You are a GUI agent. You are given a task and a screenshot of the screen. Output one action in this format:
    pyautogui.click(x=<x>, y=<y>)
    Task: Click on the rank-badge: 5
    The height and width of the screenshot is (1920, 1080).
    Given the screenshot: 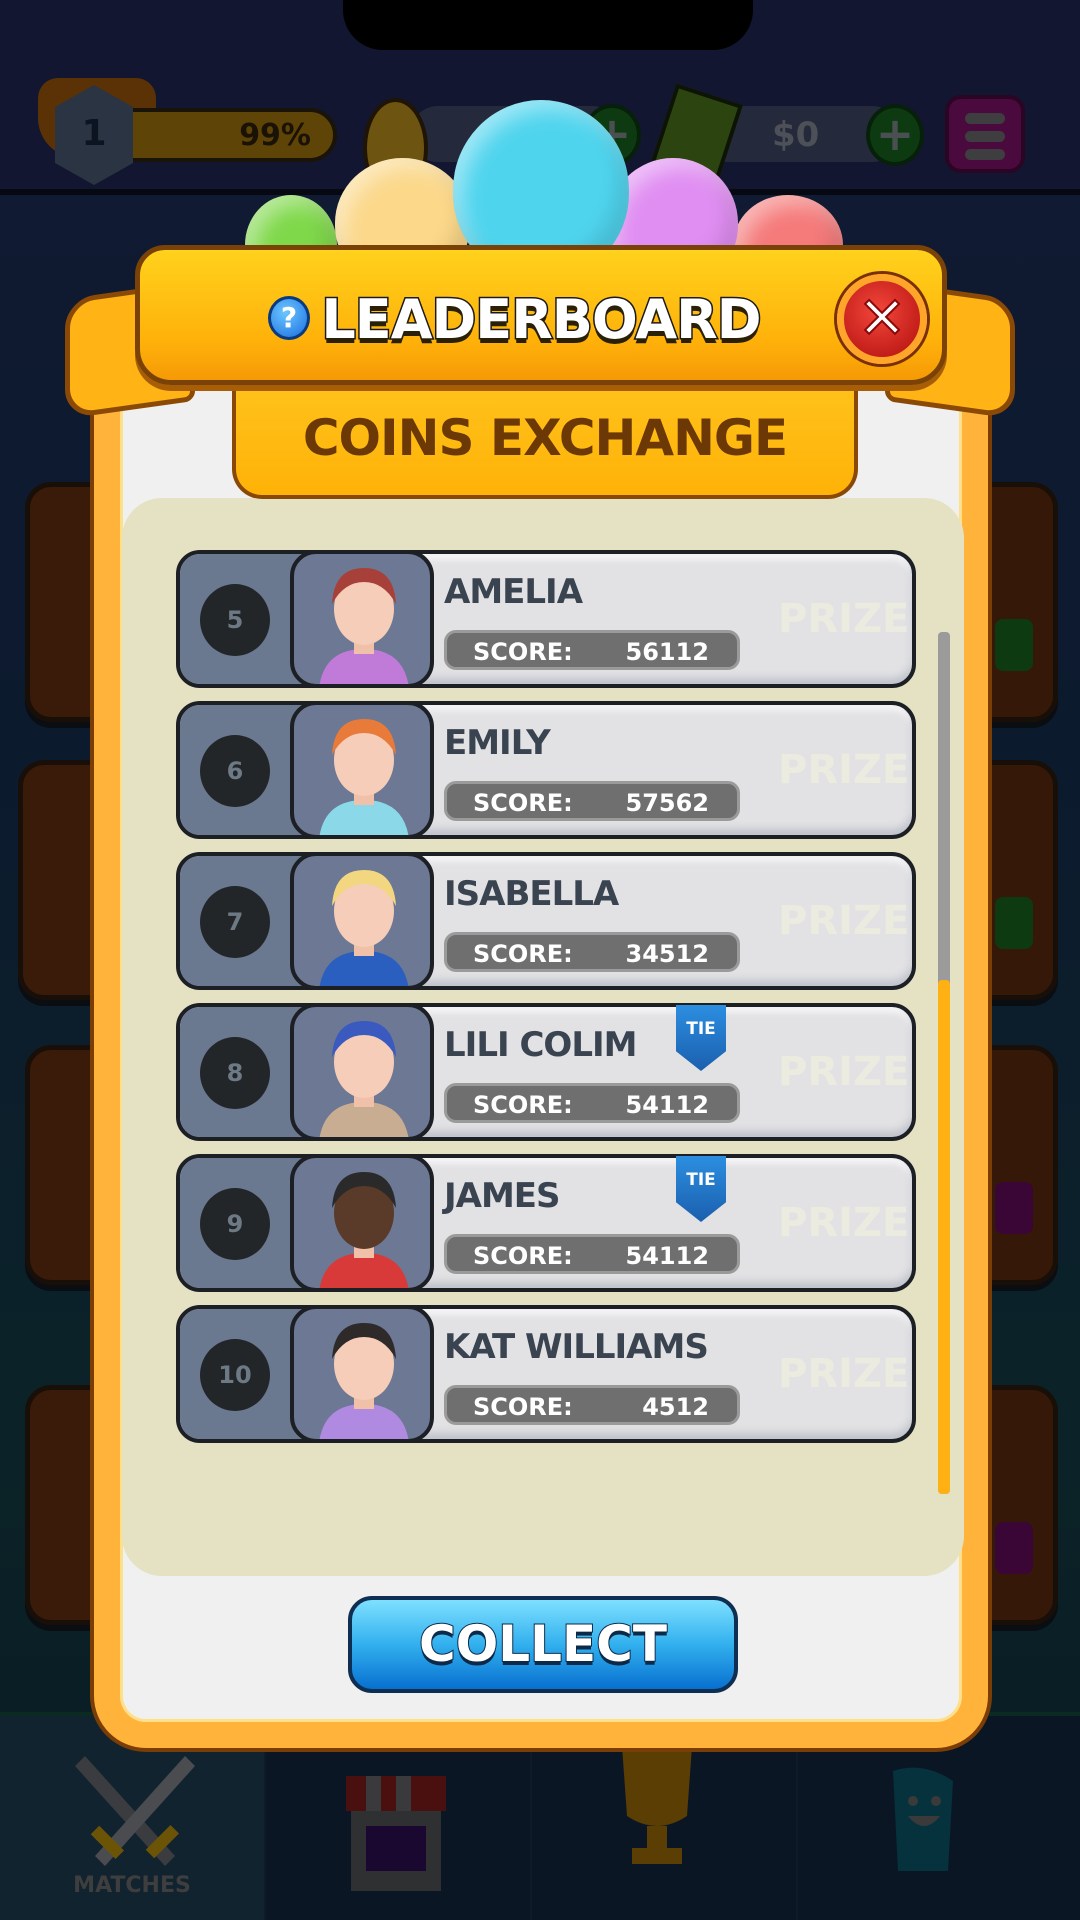 What is the action you would take?
    pyautogui.click(x=235, y=620)
    